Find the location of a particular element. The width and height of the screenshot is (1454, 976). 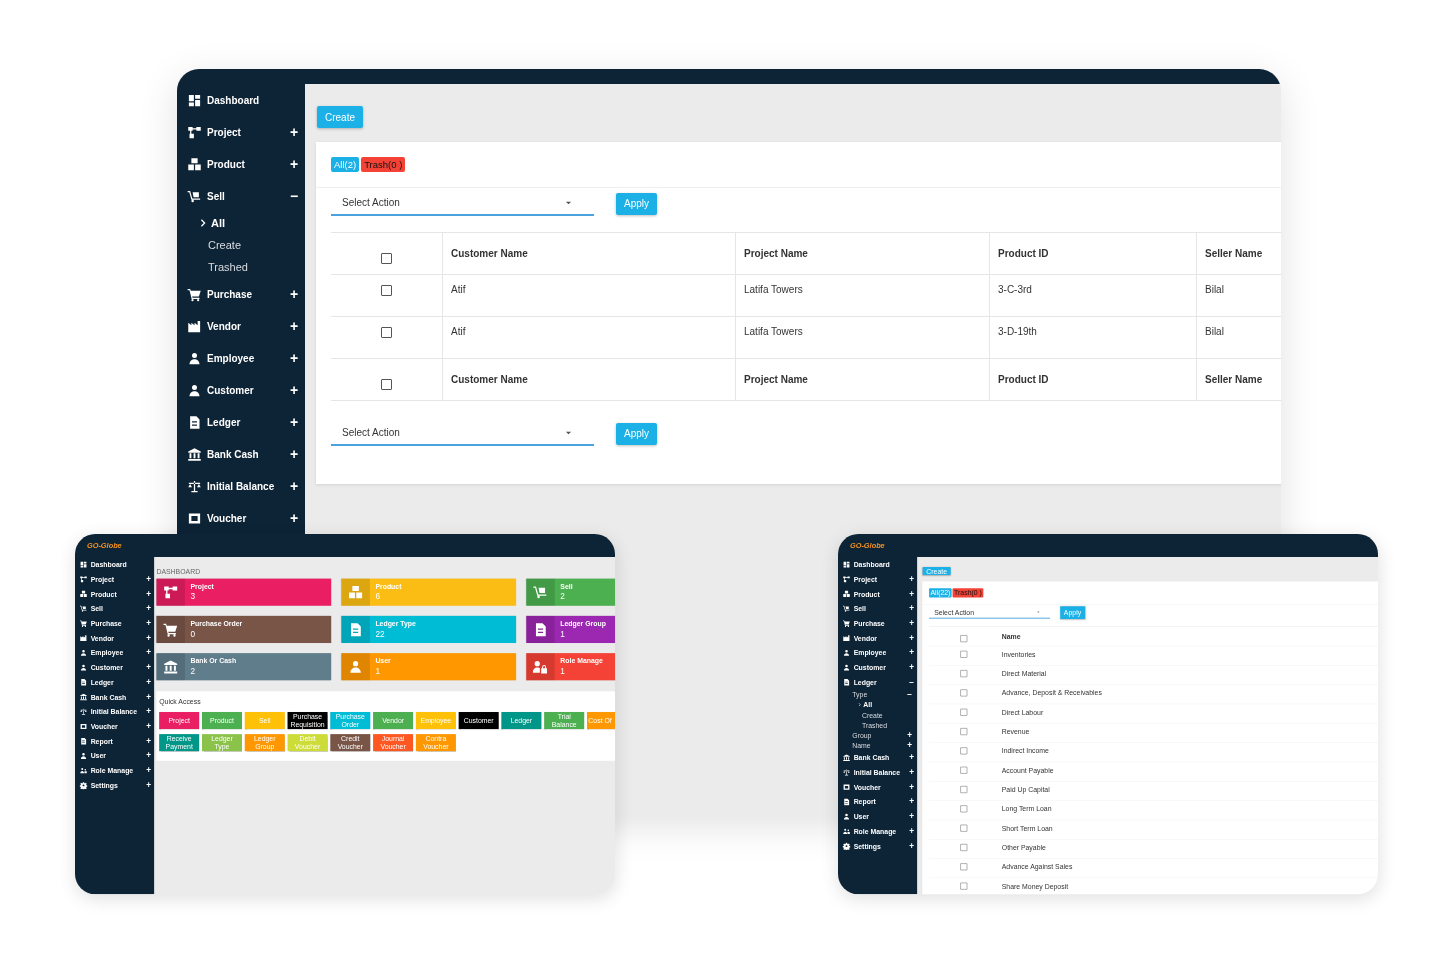

frame-icon is located at coordinates (846, 787).